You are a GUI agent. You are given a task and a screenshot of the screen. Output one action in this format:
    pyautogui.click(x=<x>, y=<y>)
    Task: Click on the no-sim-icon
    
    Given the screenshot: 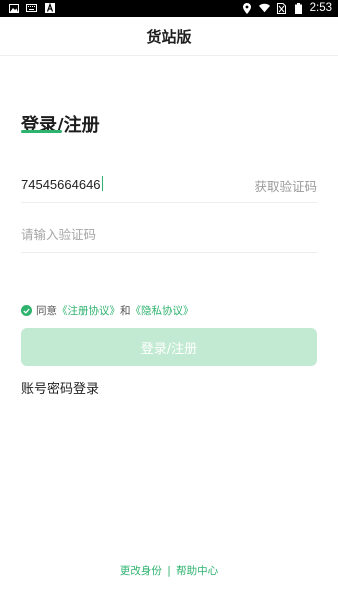 What is the action you would take?
    pyautogui.click(x=281, y=8)
    